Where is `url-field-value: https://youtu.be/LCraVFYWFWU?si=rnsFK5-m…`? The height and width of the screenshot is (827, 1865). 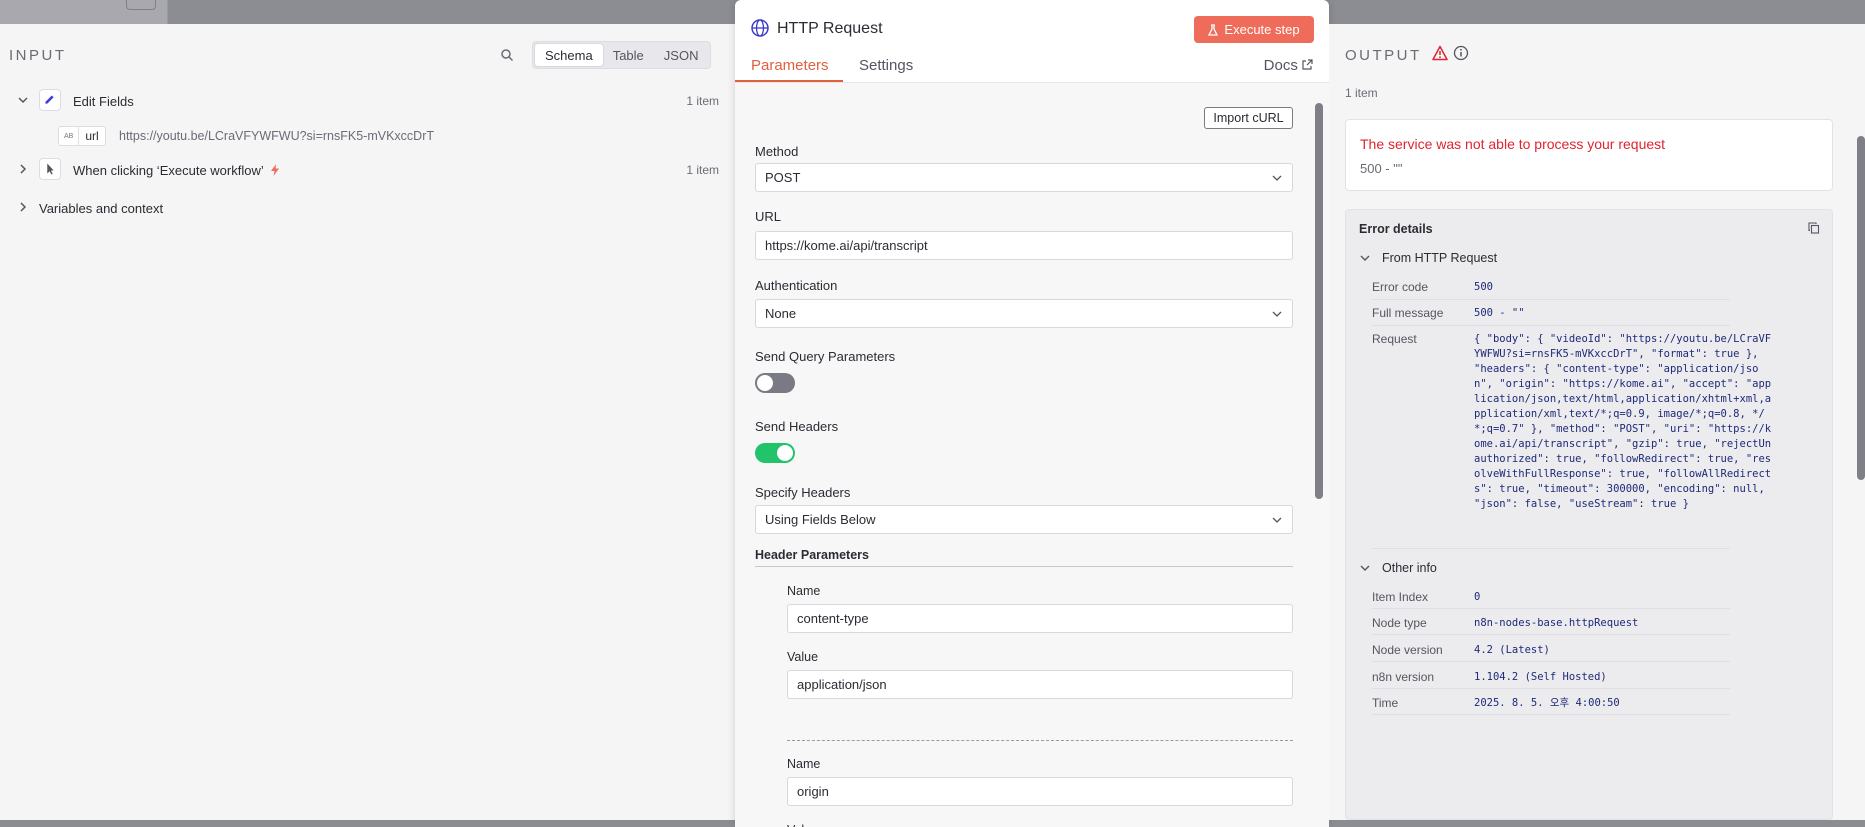
url-field-value: https://youtu.be/LCraVFYWFWU?si=rnsFK5-m… is located at coordinates (277, 136).